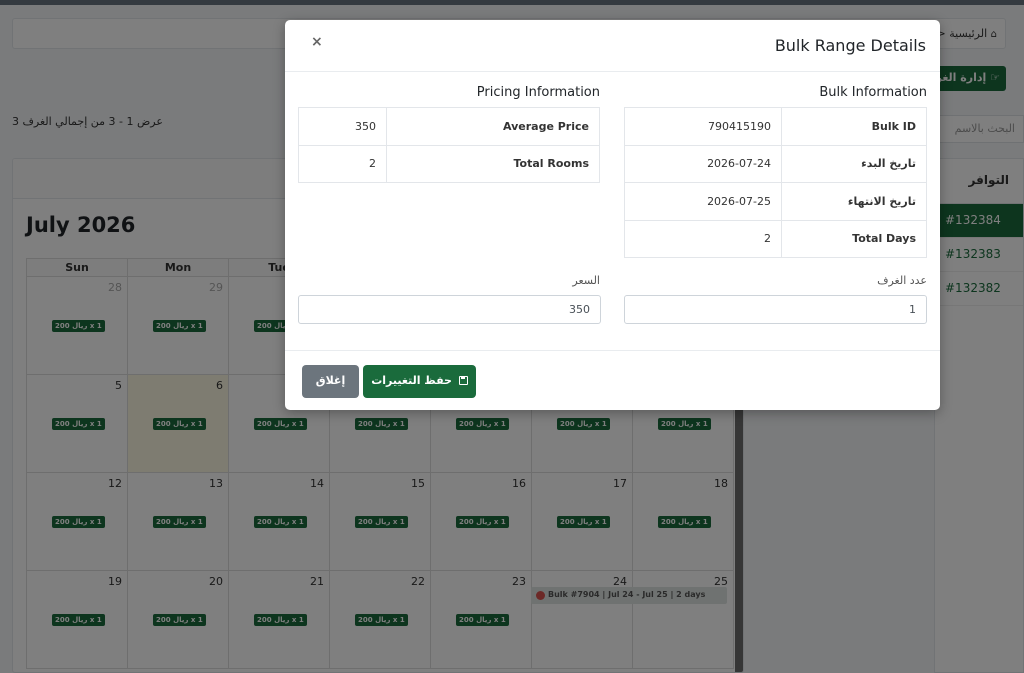 Image resolution: width=1024 pixels, height=673 pixels. What do you see at coordinates (854, 126) in the screenshot?
I see `bulk-id-label: Bulk ID` at bounding box center [854, 126].